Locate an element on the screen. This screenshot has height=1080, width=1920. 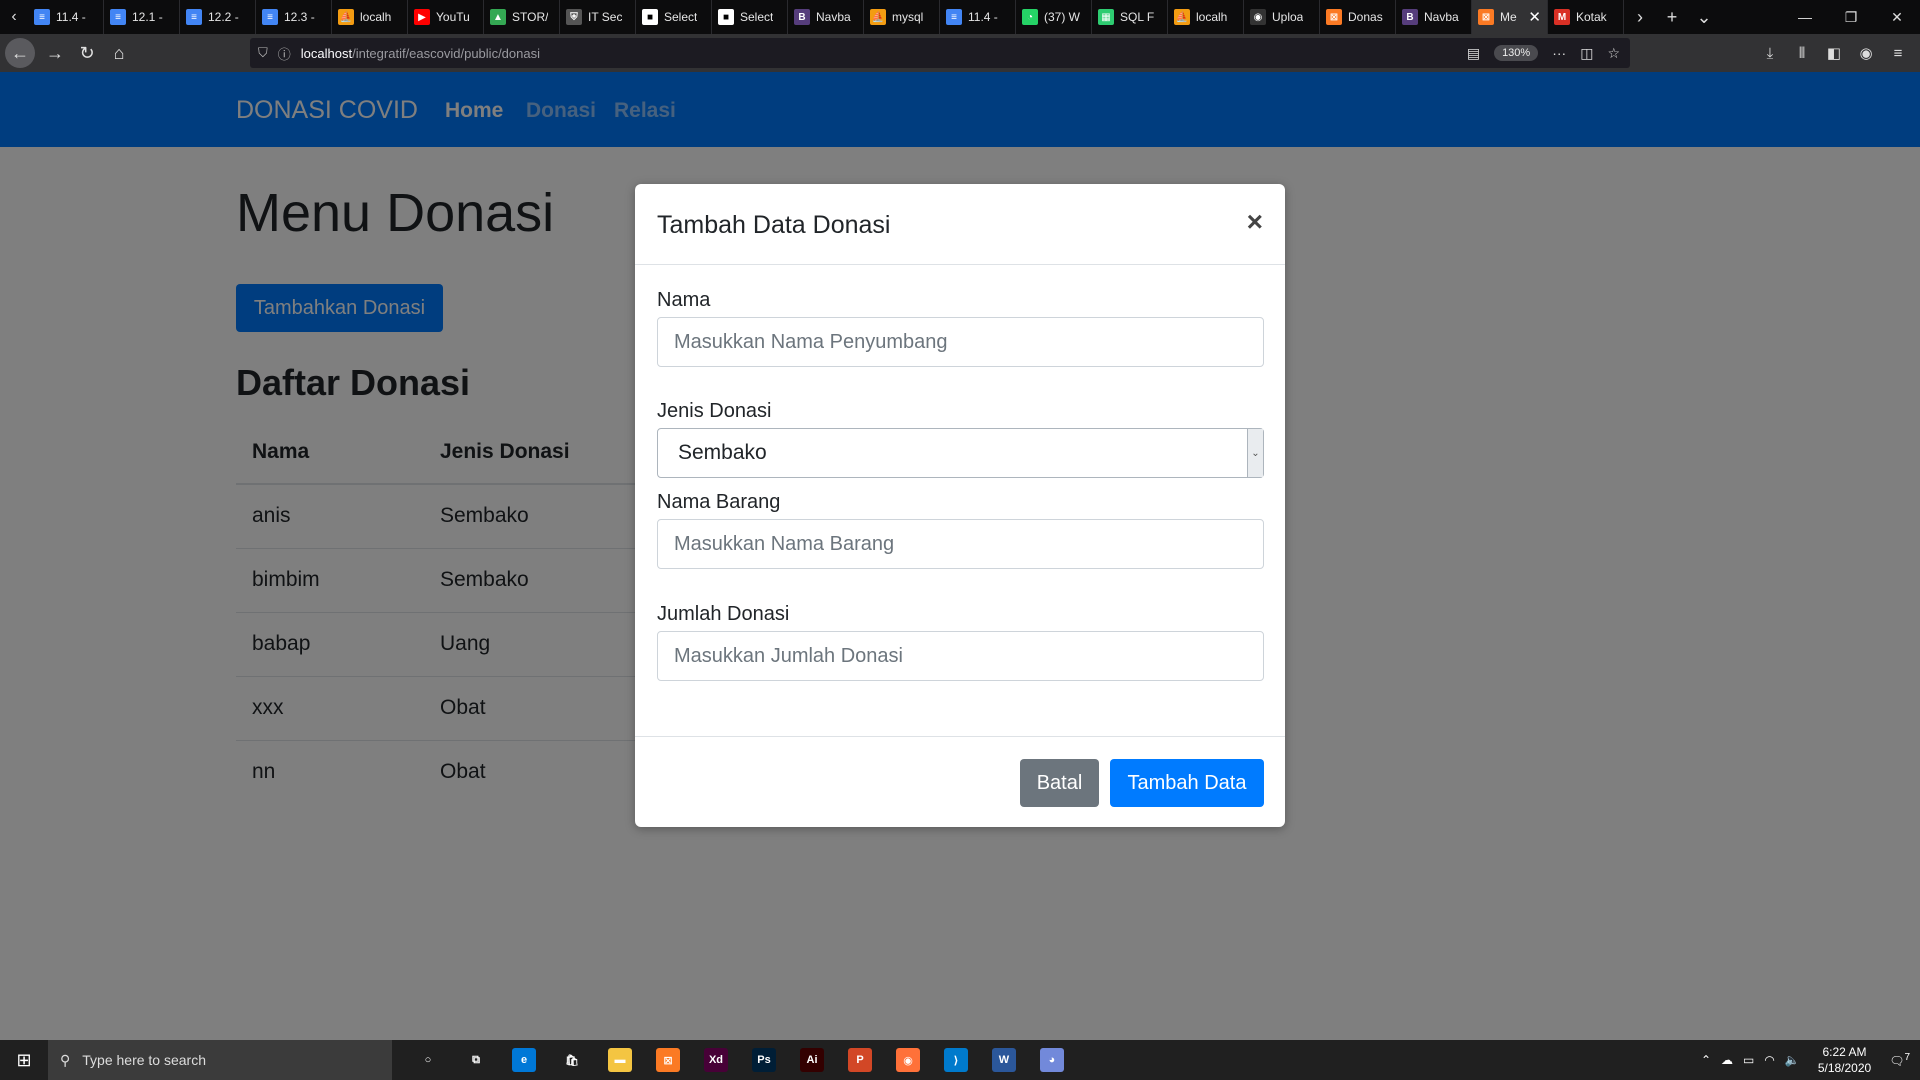
browser-tab: ⊠ Me ✕ is located at coordinates (1510, 17).